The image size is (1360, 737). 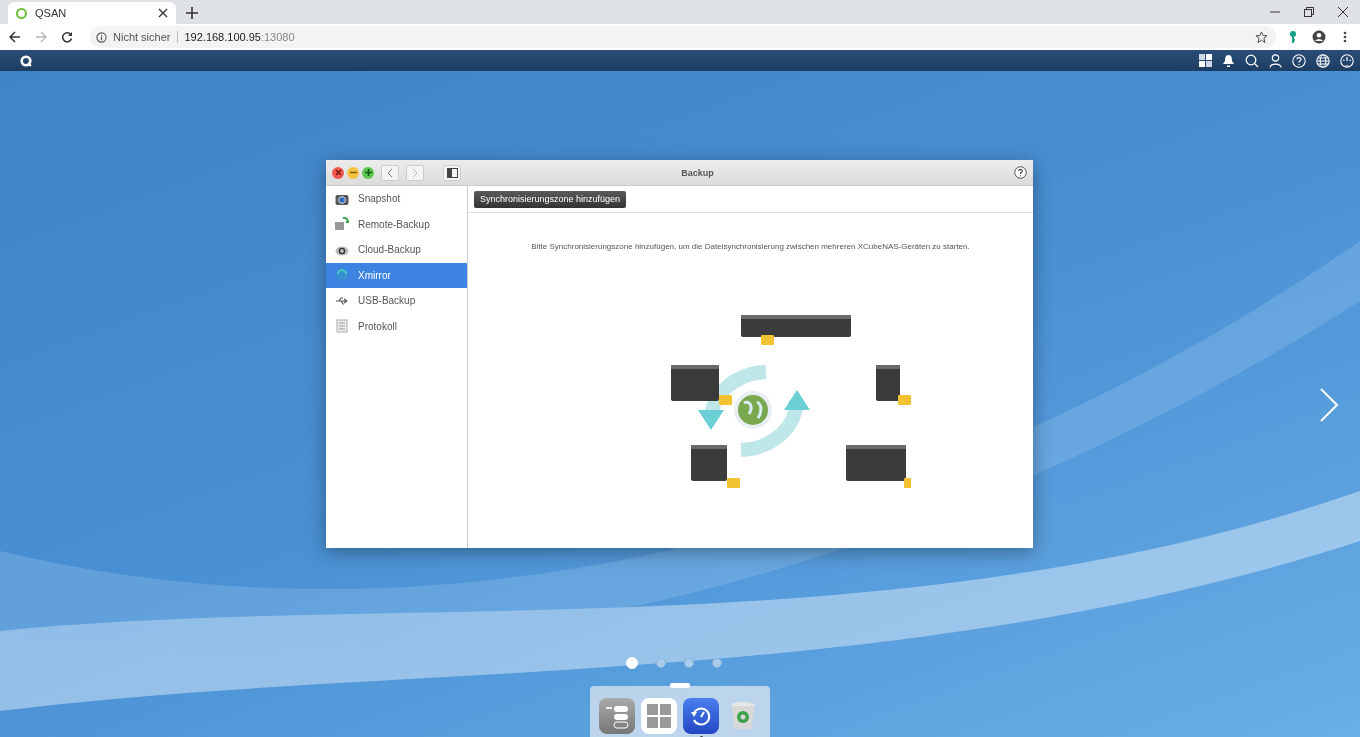 I want to click on sidebar-toggle-button, so click(x=452, y=172).